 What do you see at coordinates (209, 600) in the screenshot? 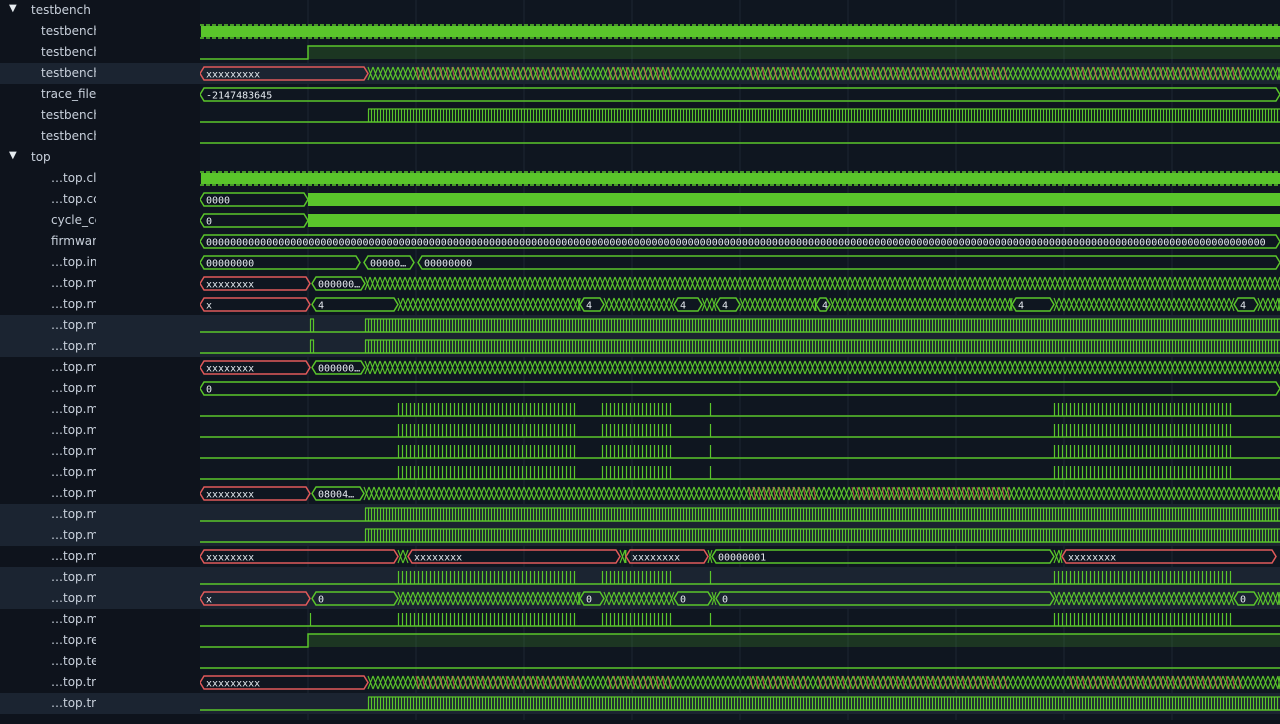
I see `bus-value: x` at bounding box center [209, 600].